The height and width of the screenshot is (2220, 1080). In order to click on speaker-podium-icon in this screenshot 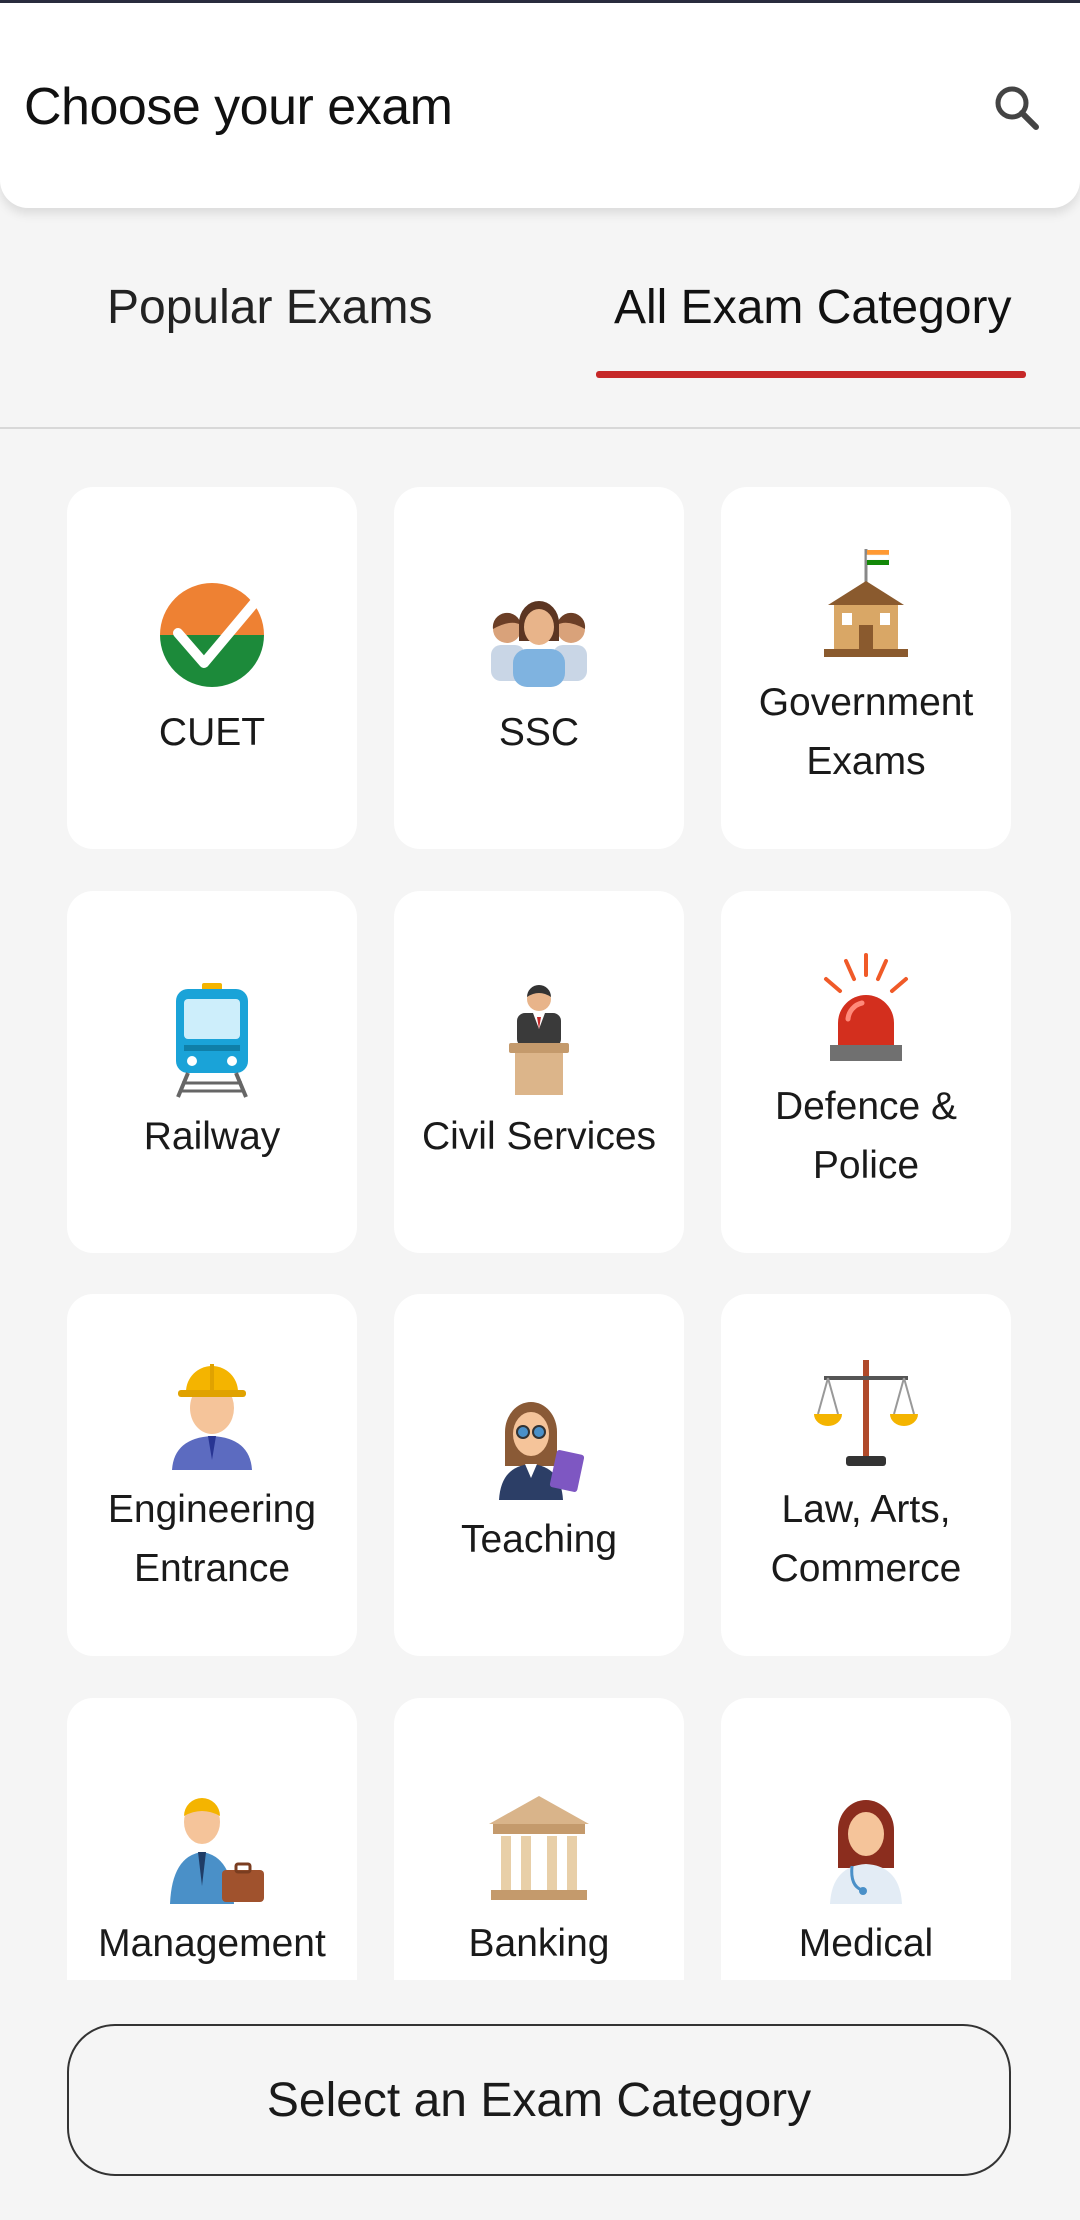, I will do `click(539, 1039)`.